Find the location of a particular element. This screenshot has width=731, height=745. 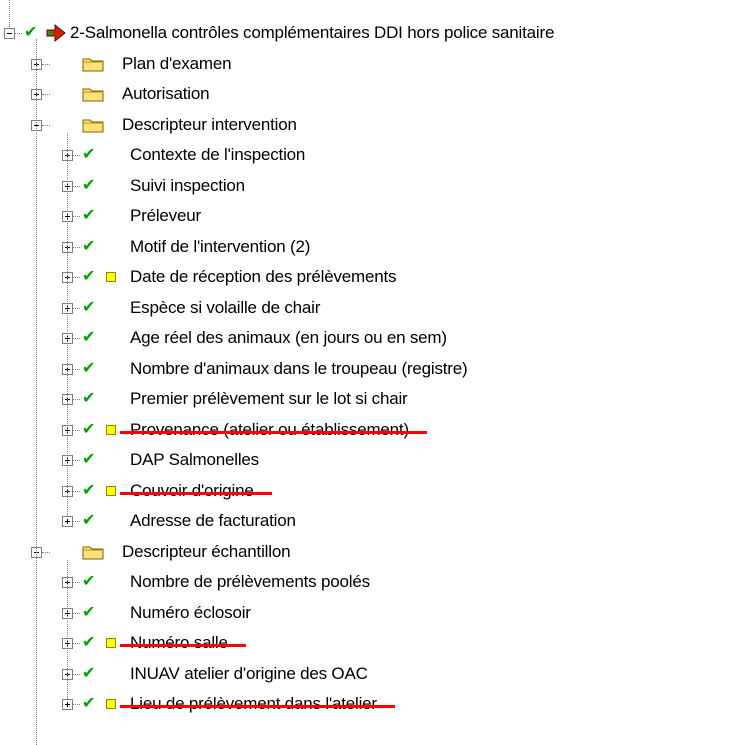

item-label: Préleveur is located at coordinates (165, 216).